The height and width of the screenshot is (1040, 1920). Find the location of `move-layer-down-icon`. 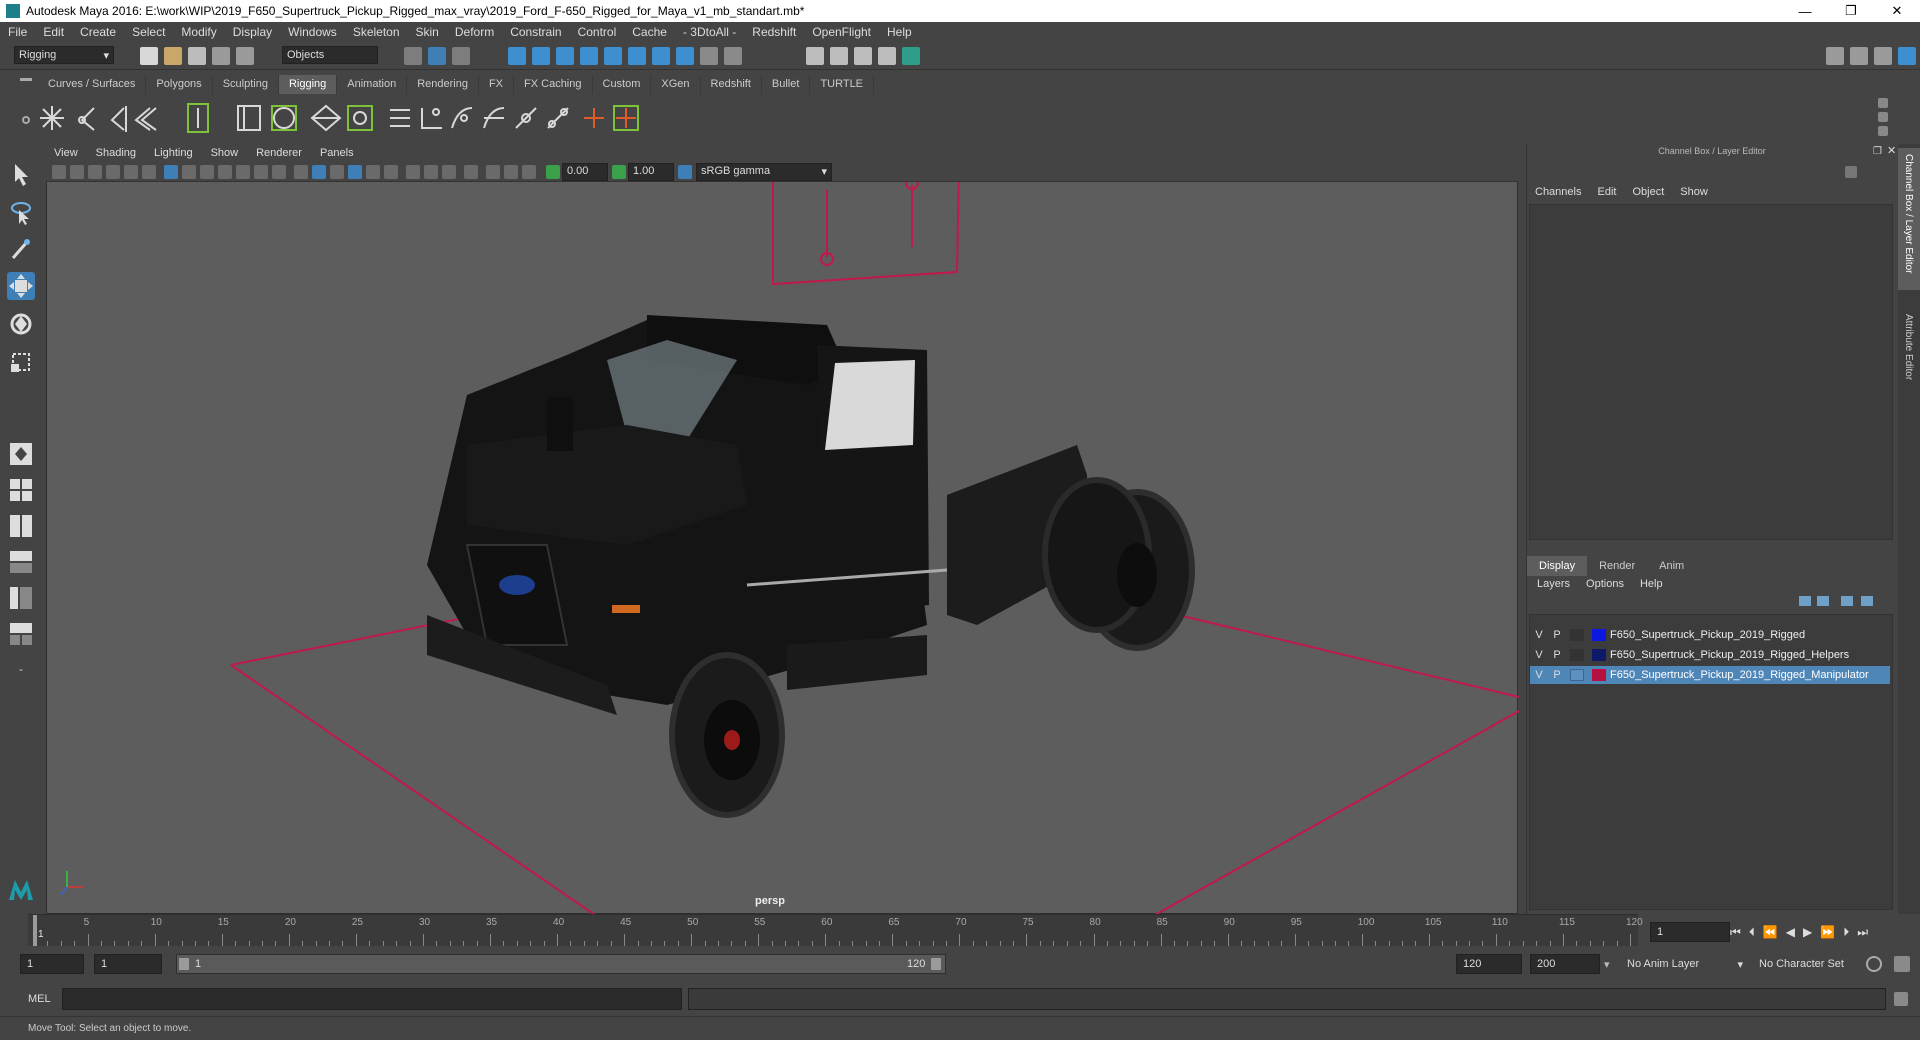

move-layer-down-icon is located at coordinates (1823, 601).